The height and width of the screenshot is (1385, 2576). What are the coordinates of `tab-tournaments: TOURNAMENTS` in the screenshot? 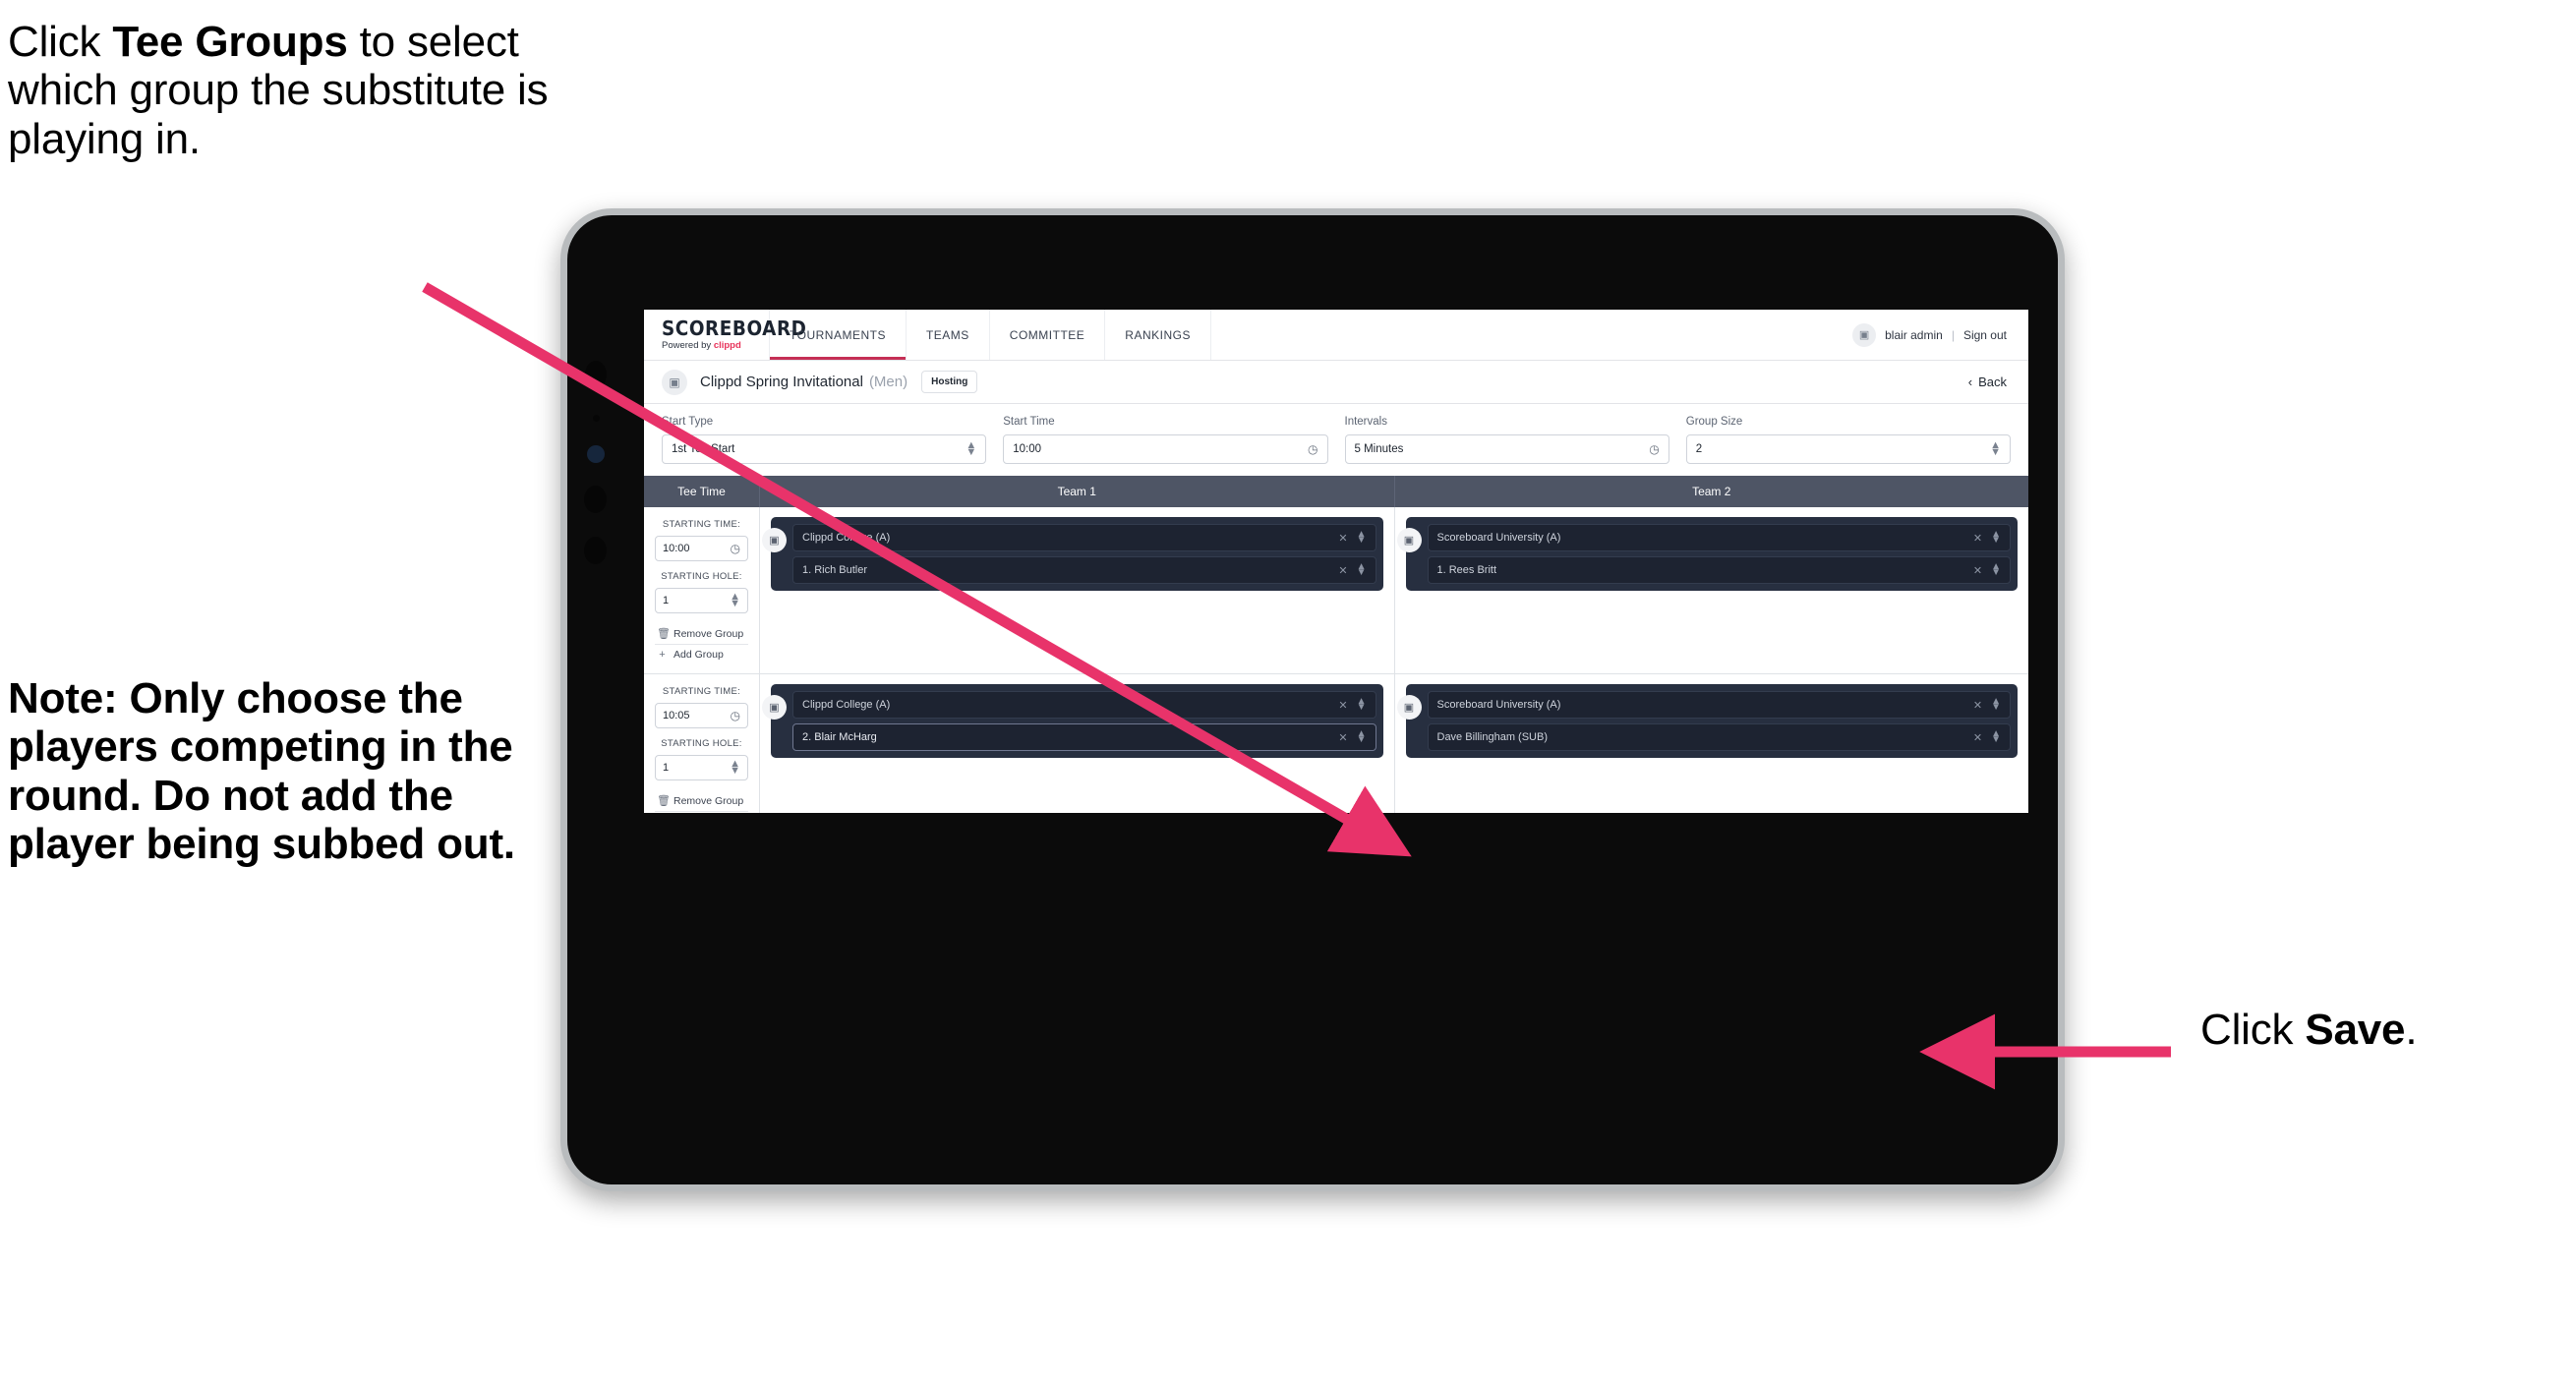 It's located at (838, 335).